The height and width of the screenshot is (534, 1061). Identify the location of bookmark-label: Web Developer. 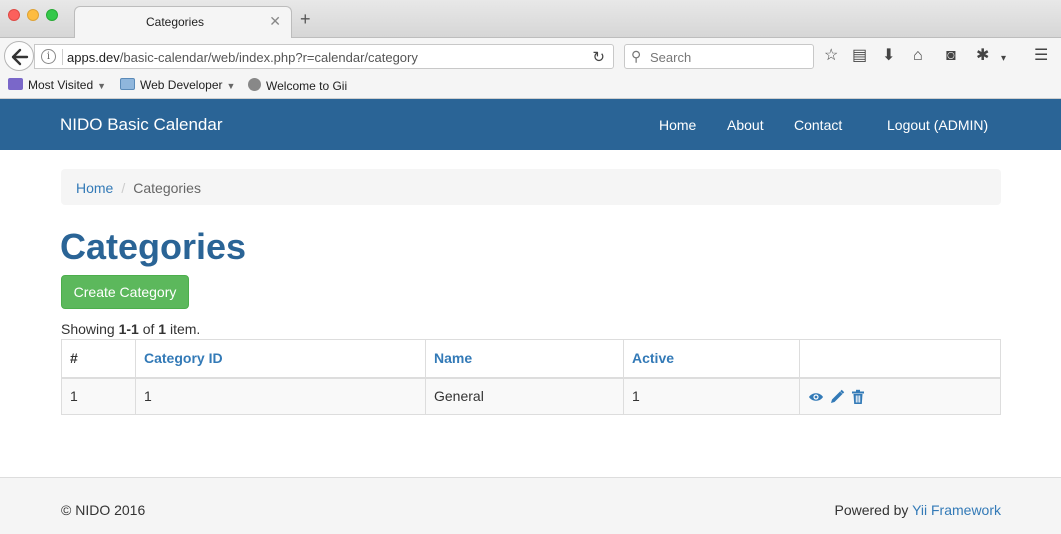
(181, 85).